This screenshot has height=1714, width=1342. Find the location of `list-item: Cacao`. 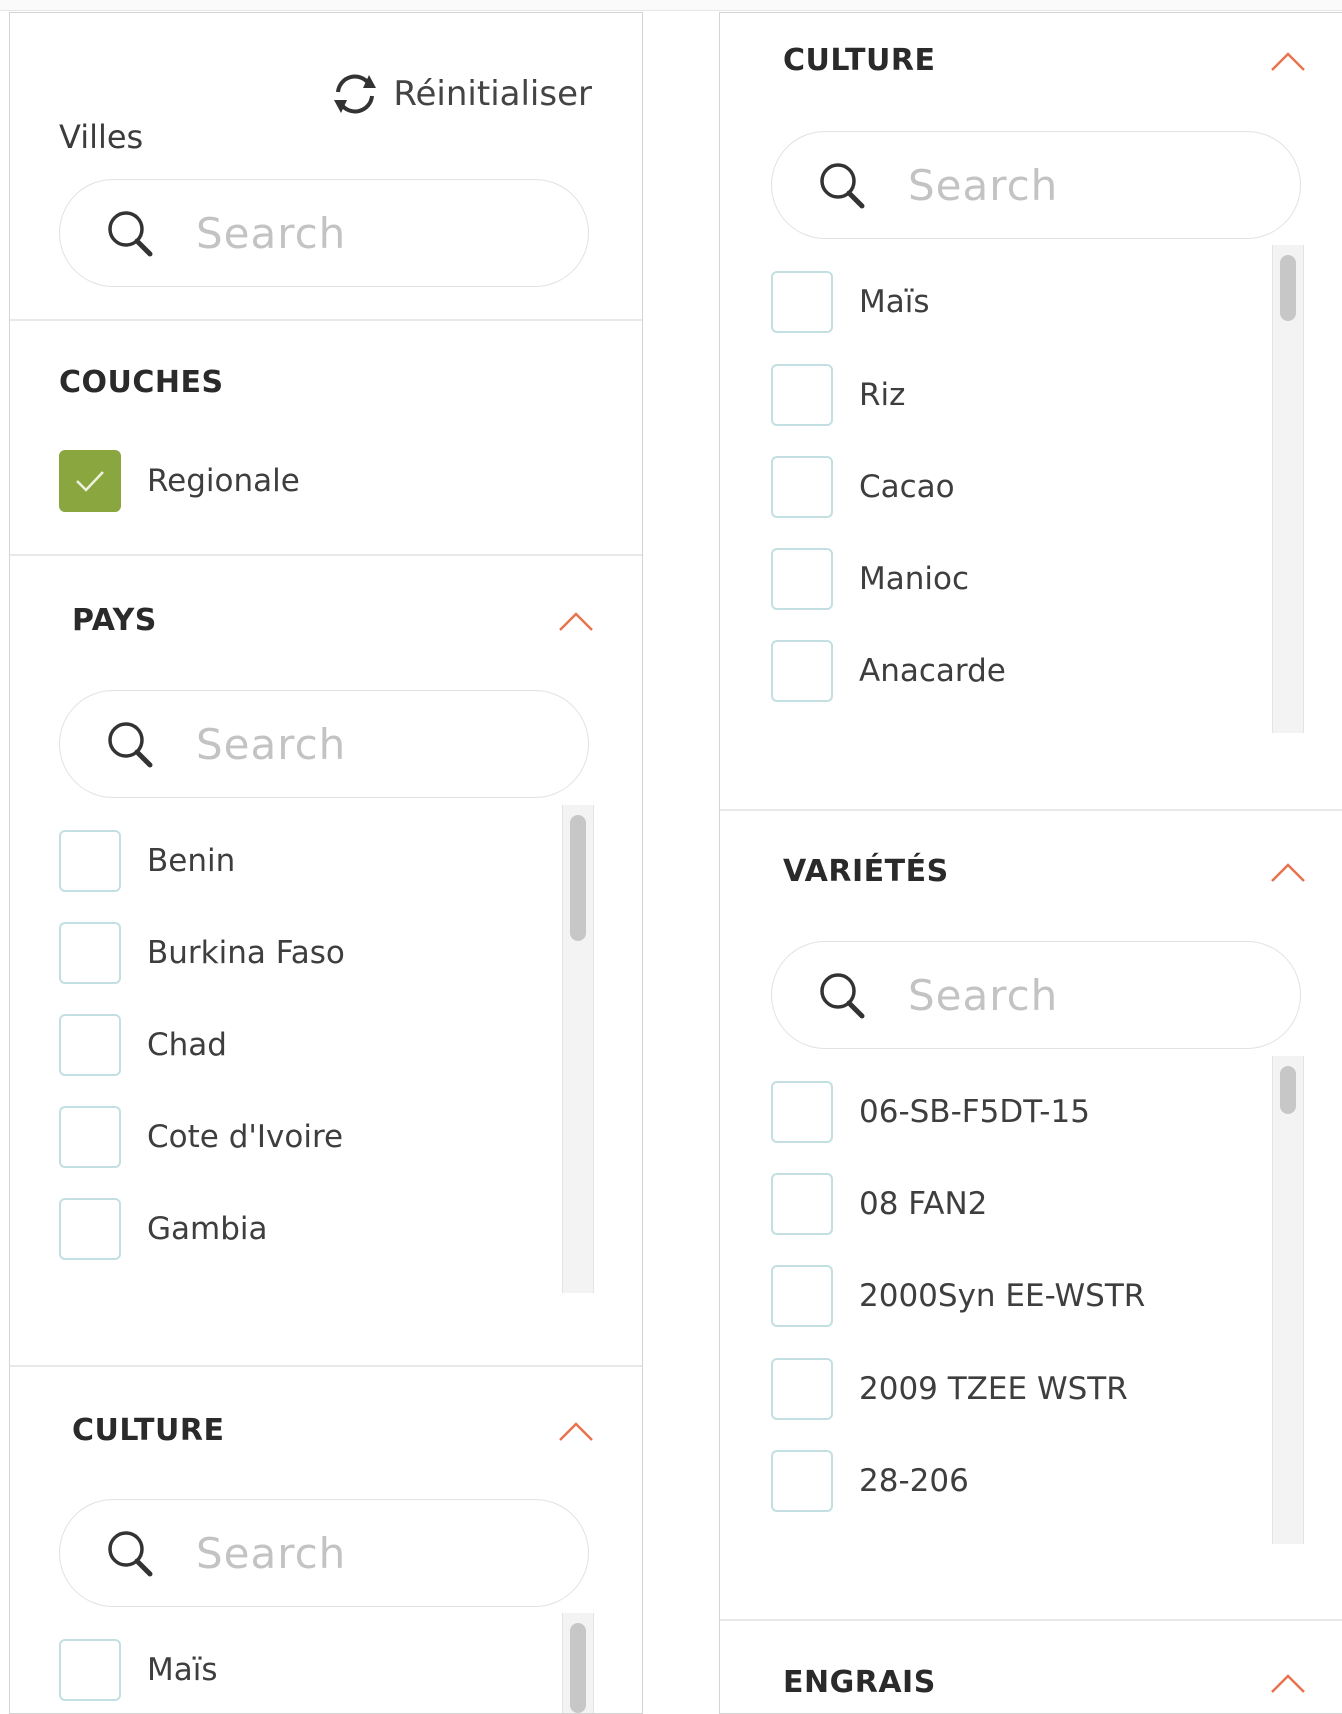

list-item: Cacao is located at coordinates (863, 487).